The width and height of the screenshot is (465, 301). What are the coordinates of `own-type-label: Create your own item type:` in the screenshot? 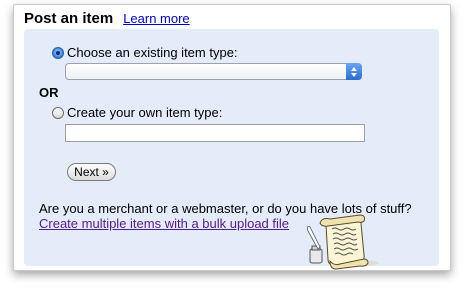 It's located at (144, 112).